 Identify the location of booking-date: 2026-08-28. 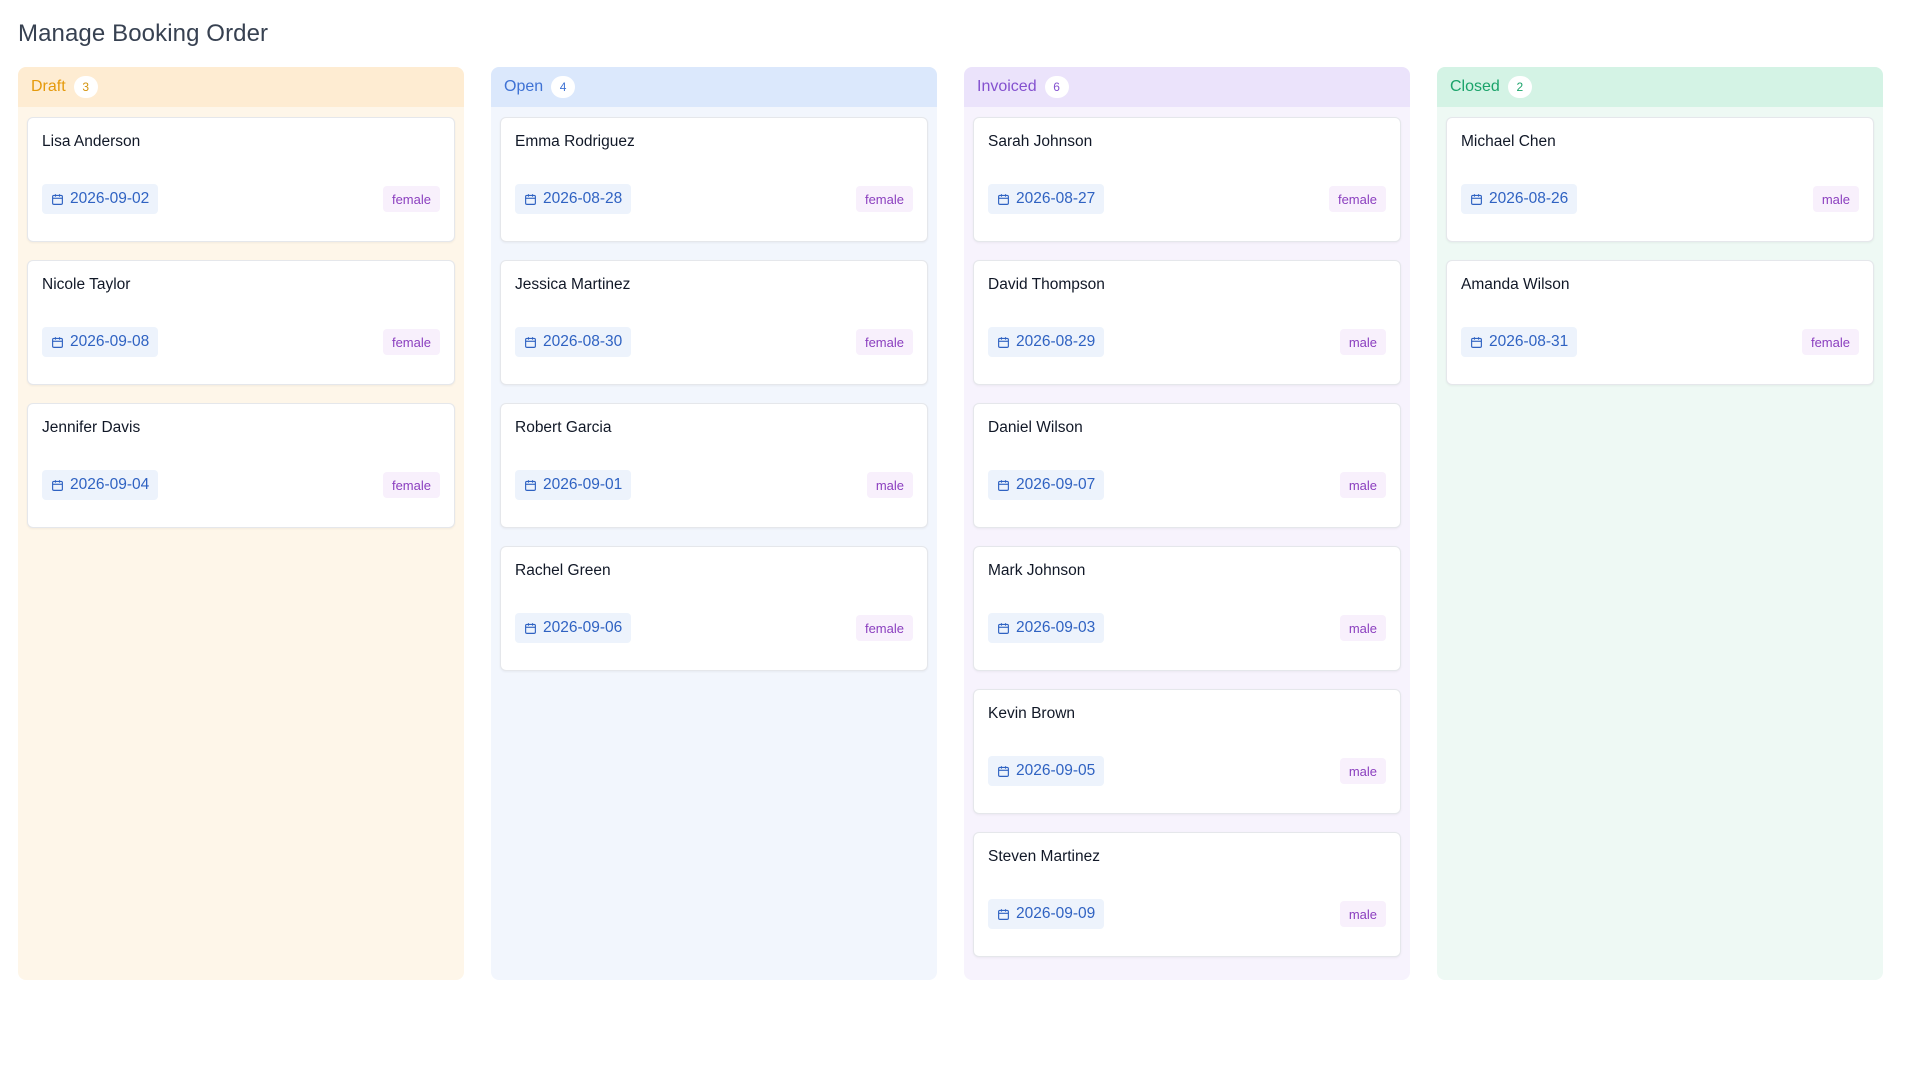
(583, 198).